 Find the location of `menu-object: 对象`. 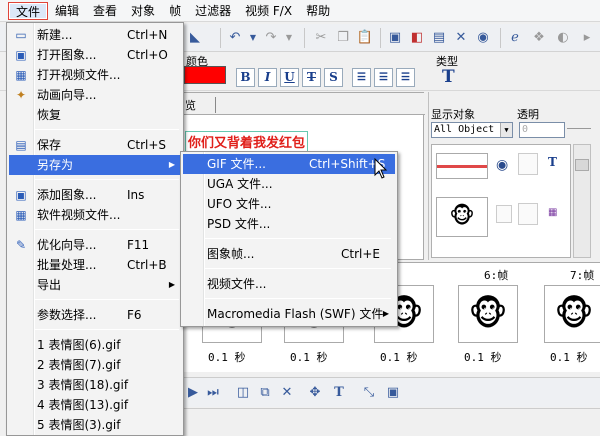

menu-object: 对象 is located at coordinates (143, 11).